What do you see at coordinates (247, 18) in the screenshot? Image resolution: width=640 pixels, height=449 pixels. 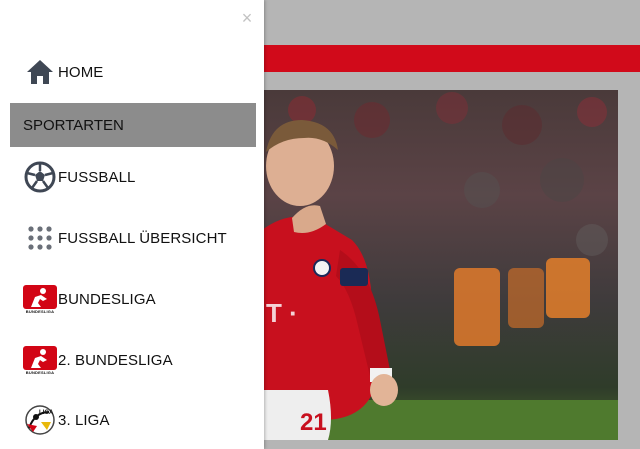 I see `close-button: ×` at bounding box center [247, 18].